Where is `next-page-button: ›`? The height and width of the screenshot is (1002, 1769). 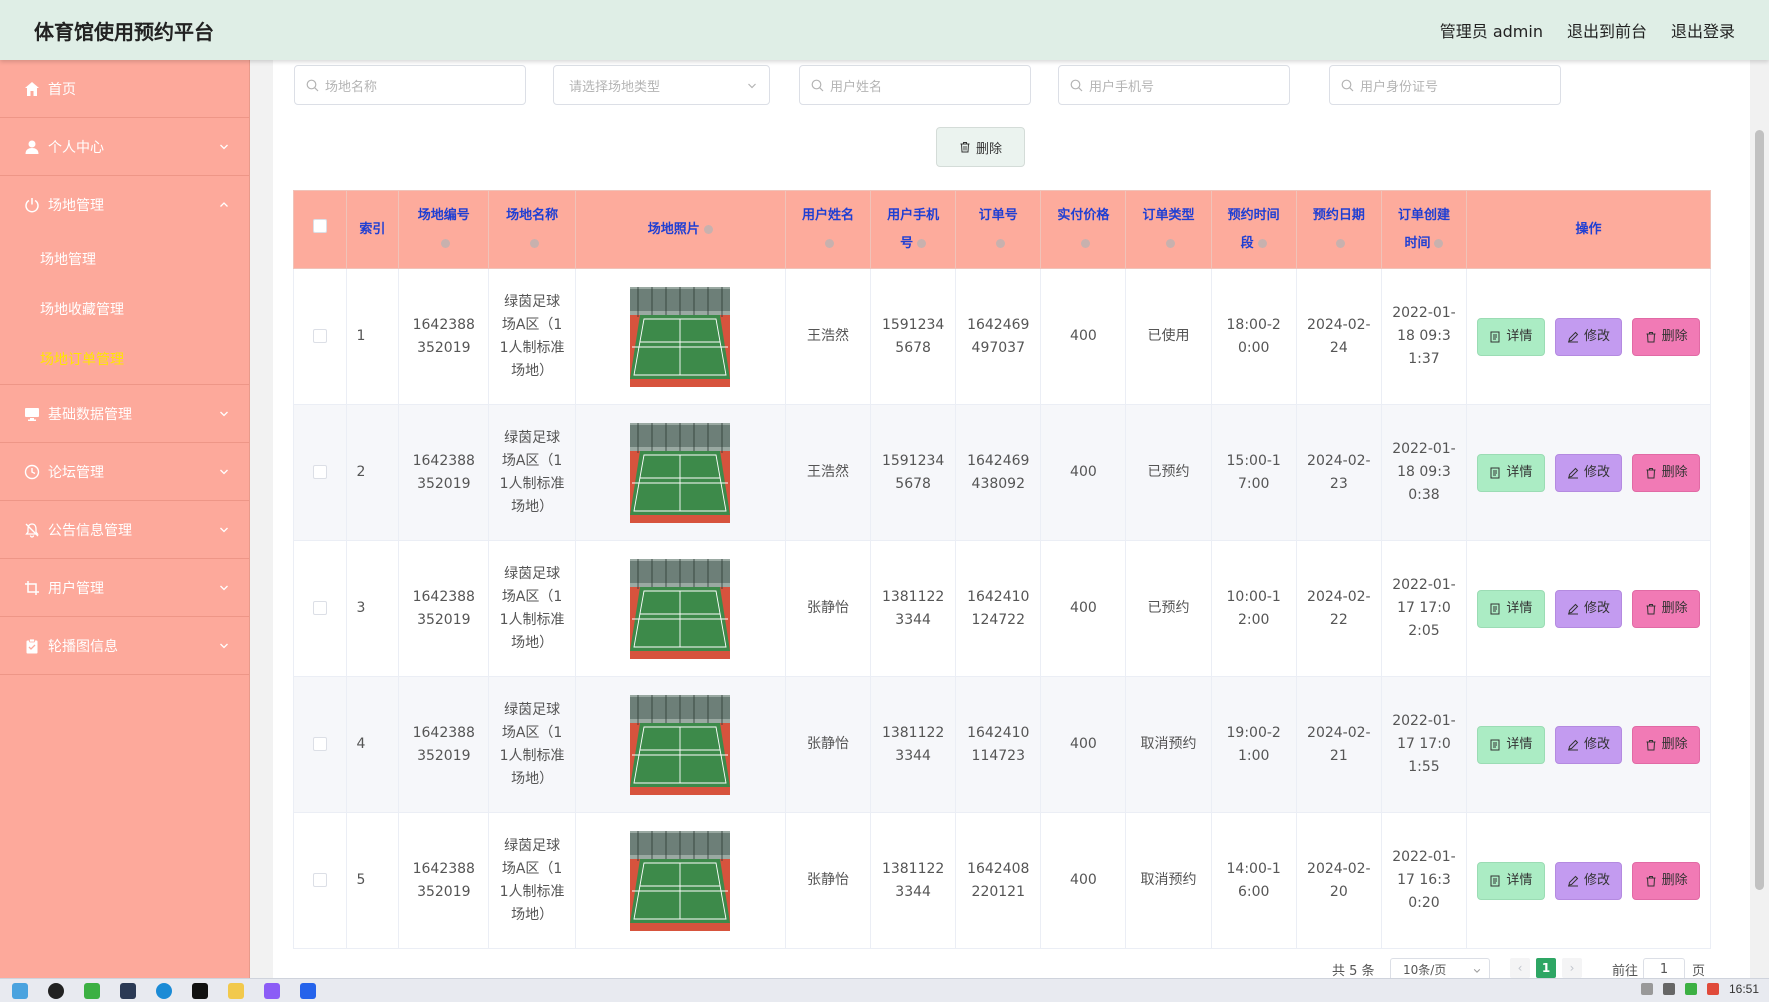
next-page-button: › is located at coordinates (1572, 968).